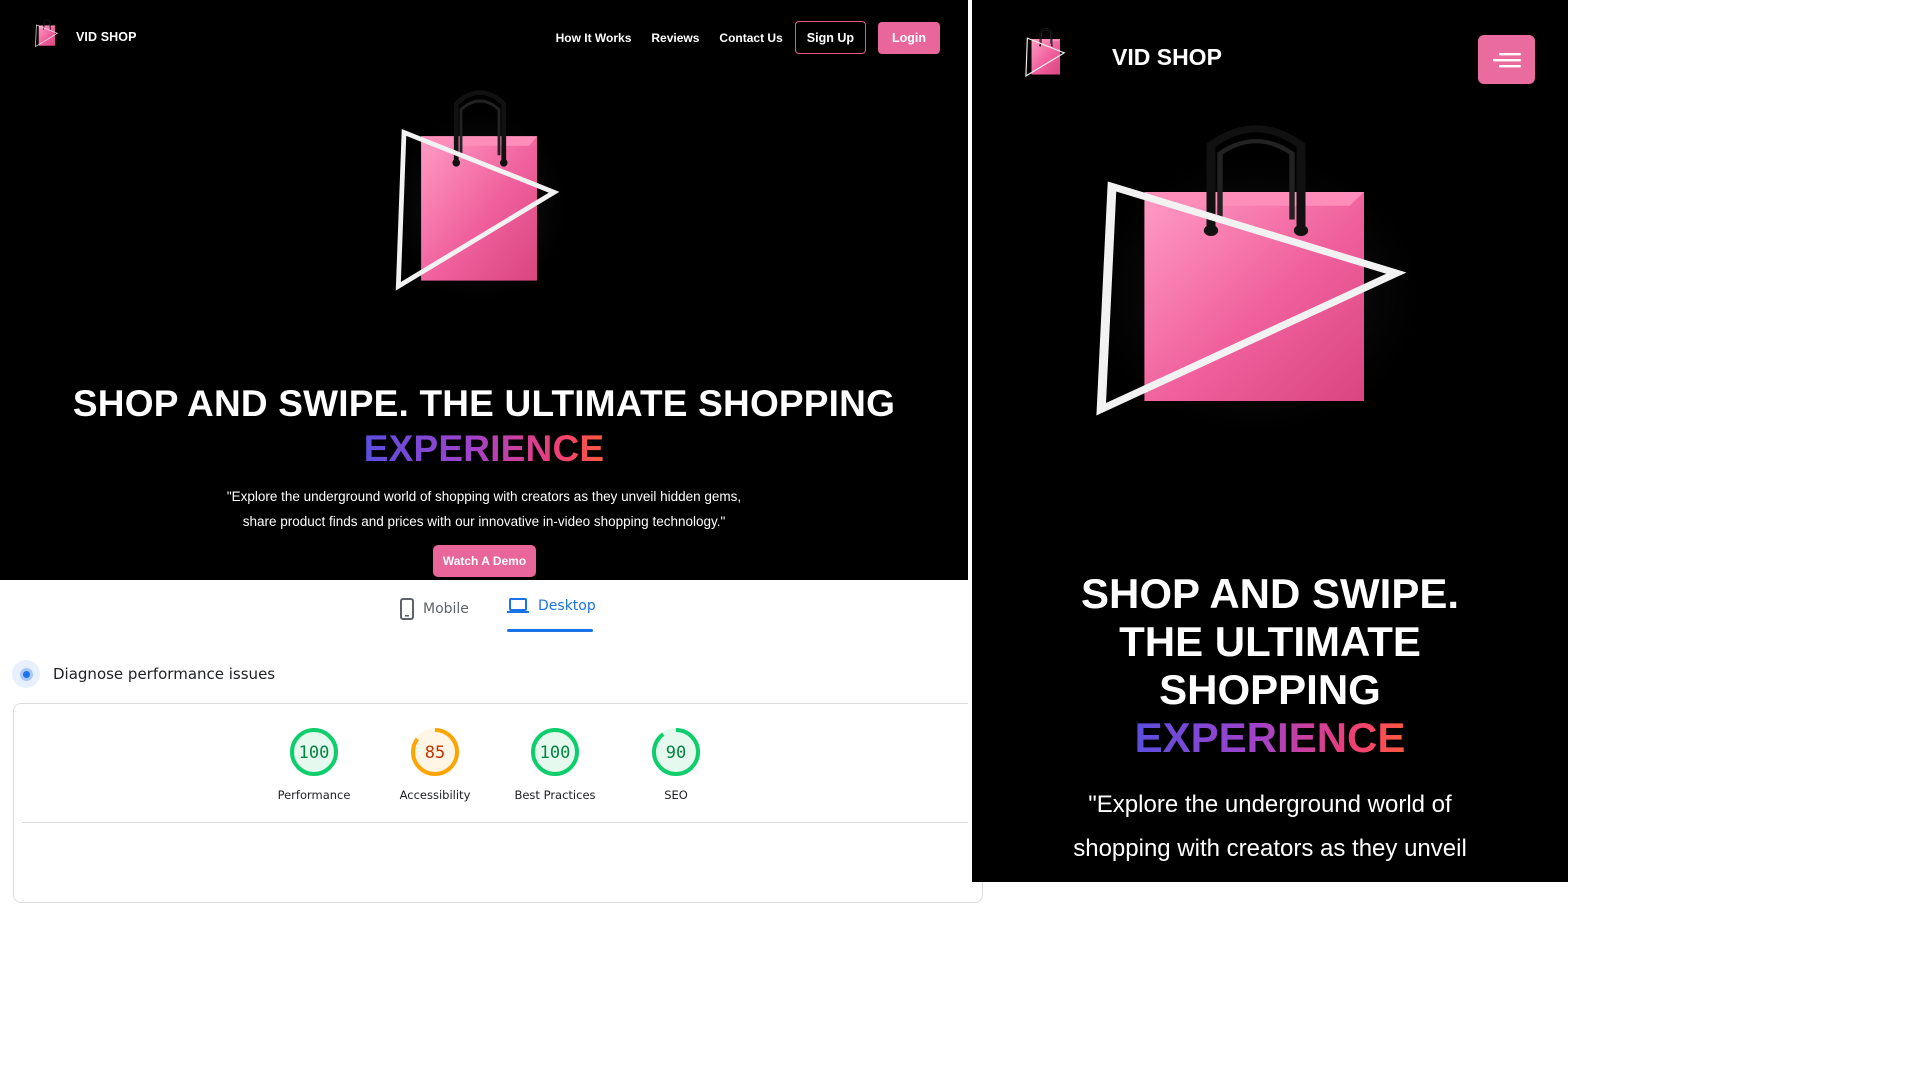  I want to click on score-value: 90, so click(676, 753).